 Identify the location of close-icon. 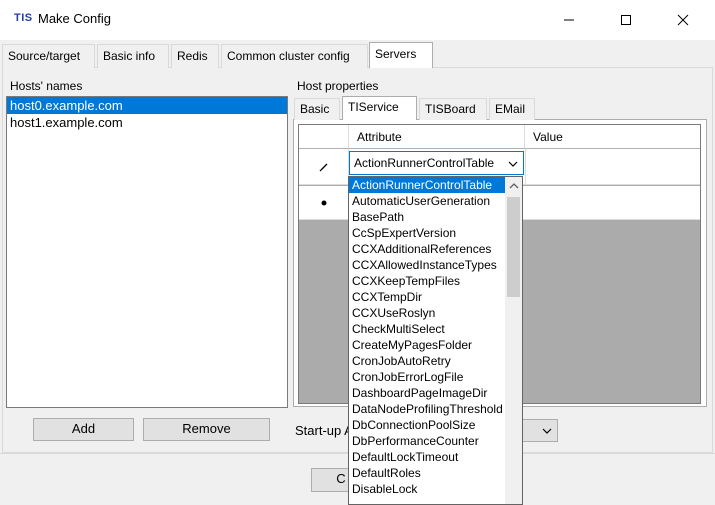
(683, 20).